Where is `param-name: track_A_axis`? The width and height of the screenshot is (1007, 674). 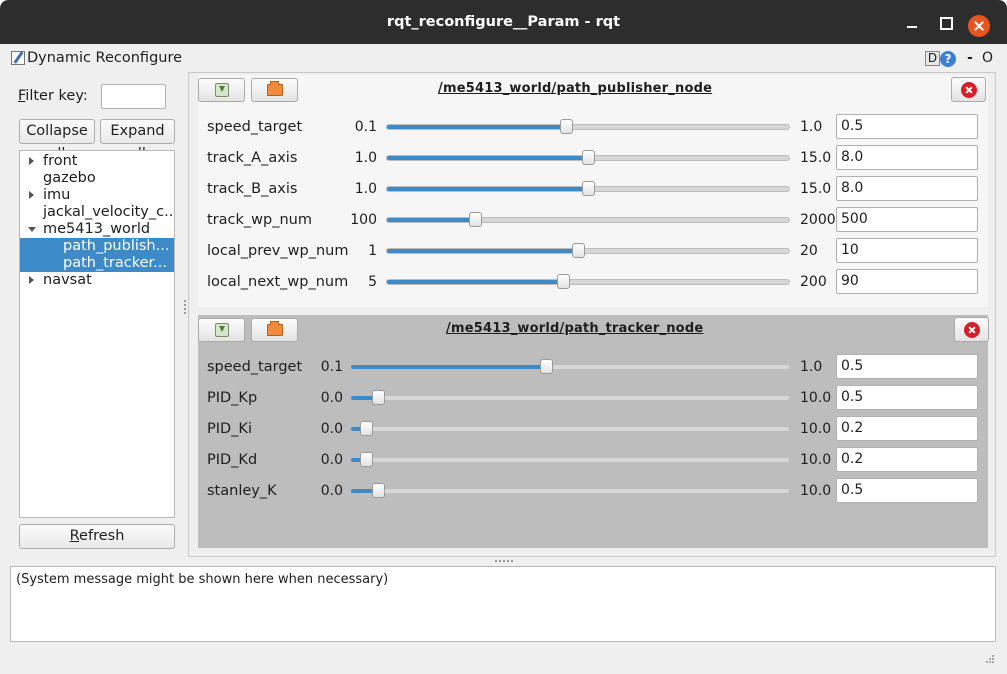
param-name: track_A_axis is located at coordinates (252, 158).